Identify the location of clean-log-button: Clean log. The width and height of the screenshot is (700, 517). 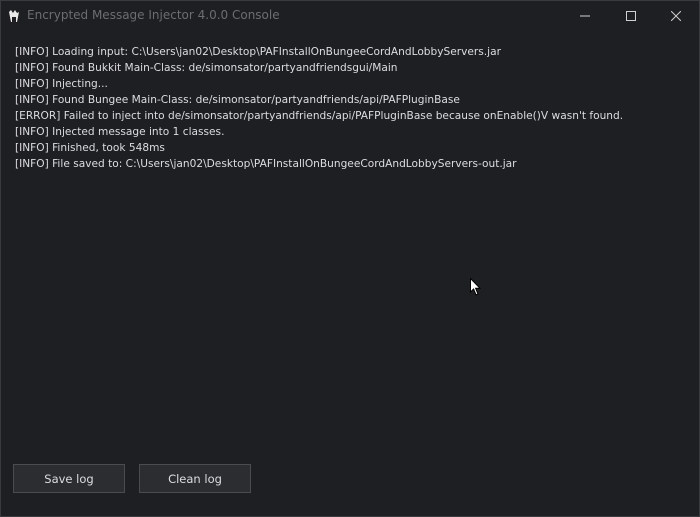
(195, 478).